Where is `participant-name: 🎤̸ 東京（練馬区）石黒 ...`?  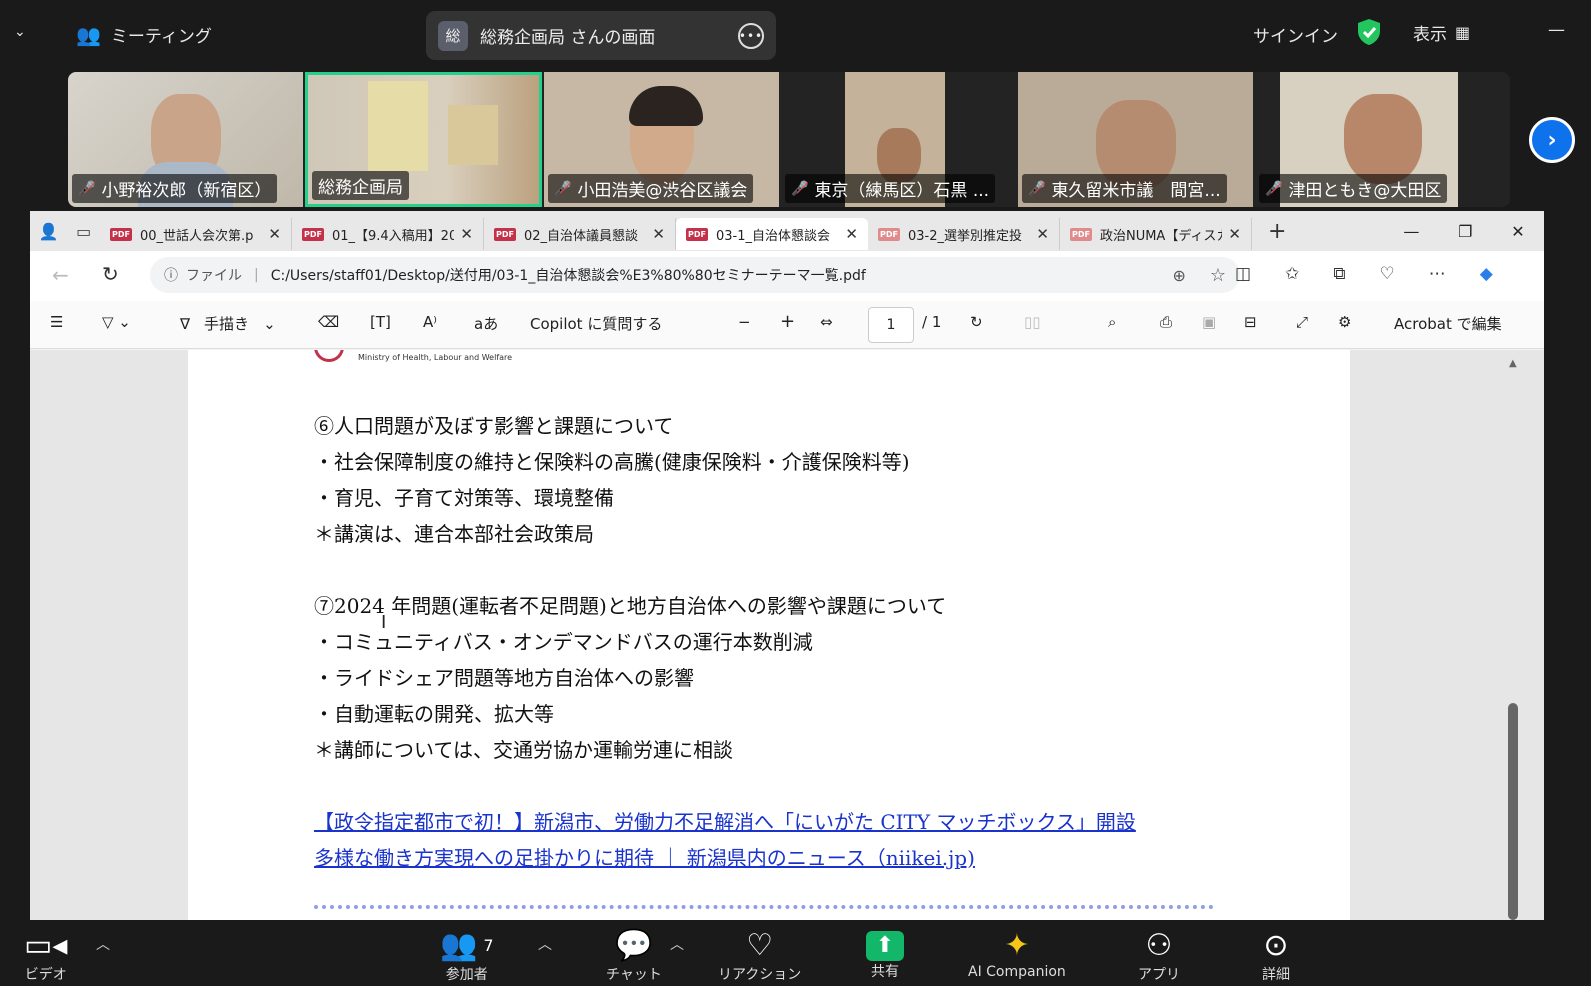 participant-name: 🎤̸ 東京（練馬区）石黒 ... is located at coordinates (890, 188).